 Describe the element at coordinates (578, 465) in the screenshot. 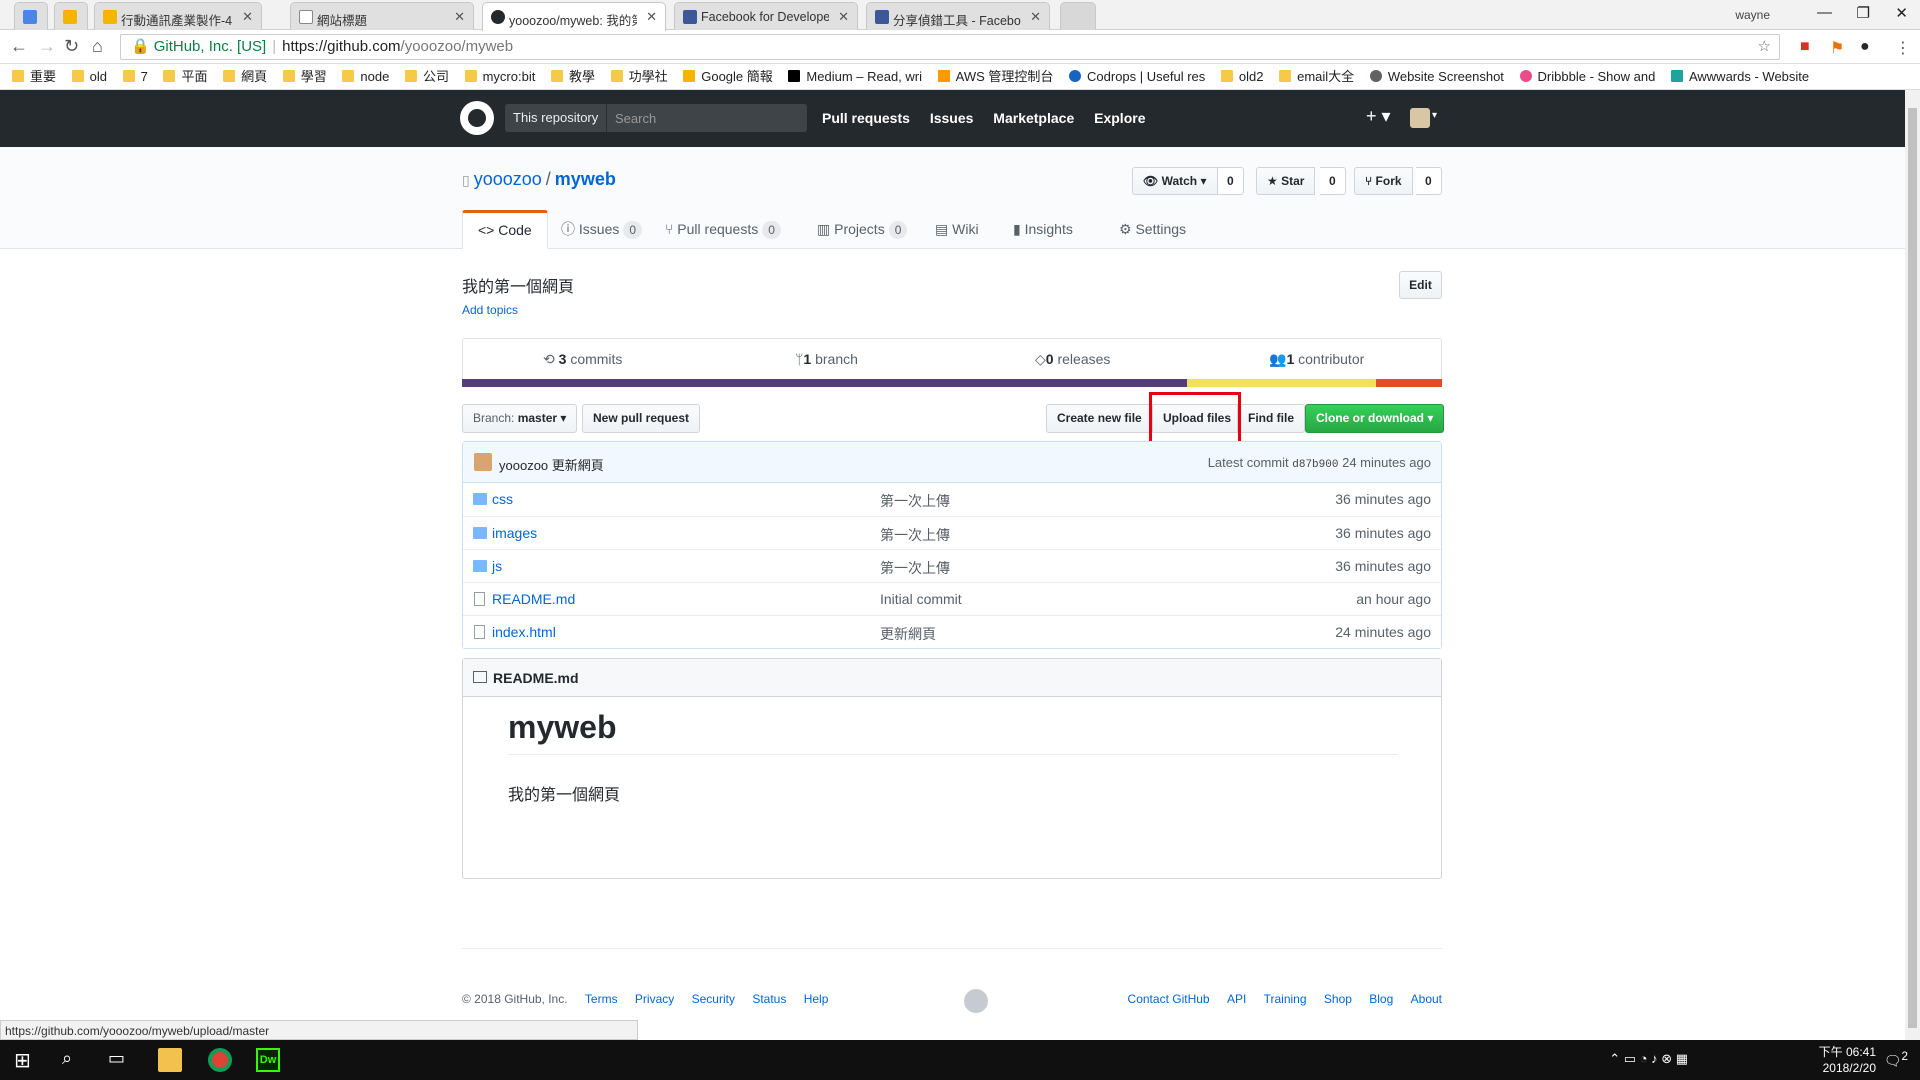

I see `commit-message: 更新網頁` at that location.